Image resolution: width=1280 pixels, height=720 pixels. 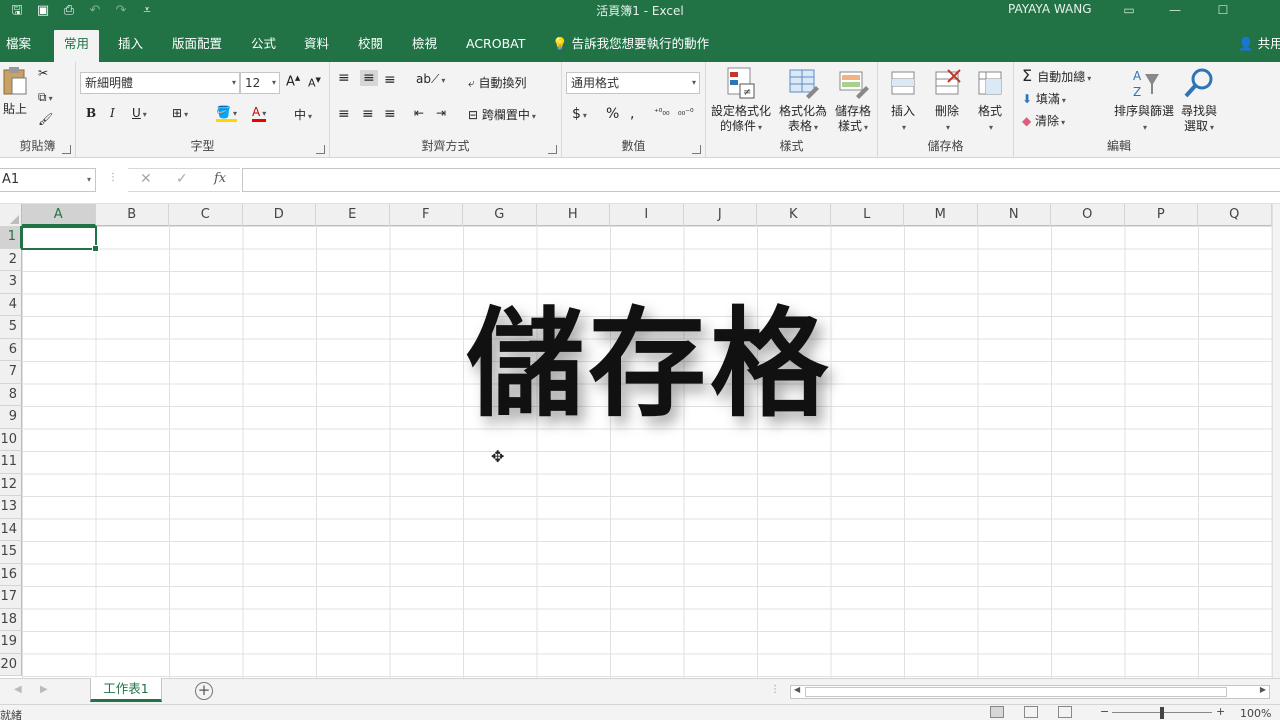 What do you see at coordinates (293, 81) in the screenshot?
I see `increase-font-icon: A▲` at bounding box center [293, 81].